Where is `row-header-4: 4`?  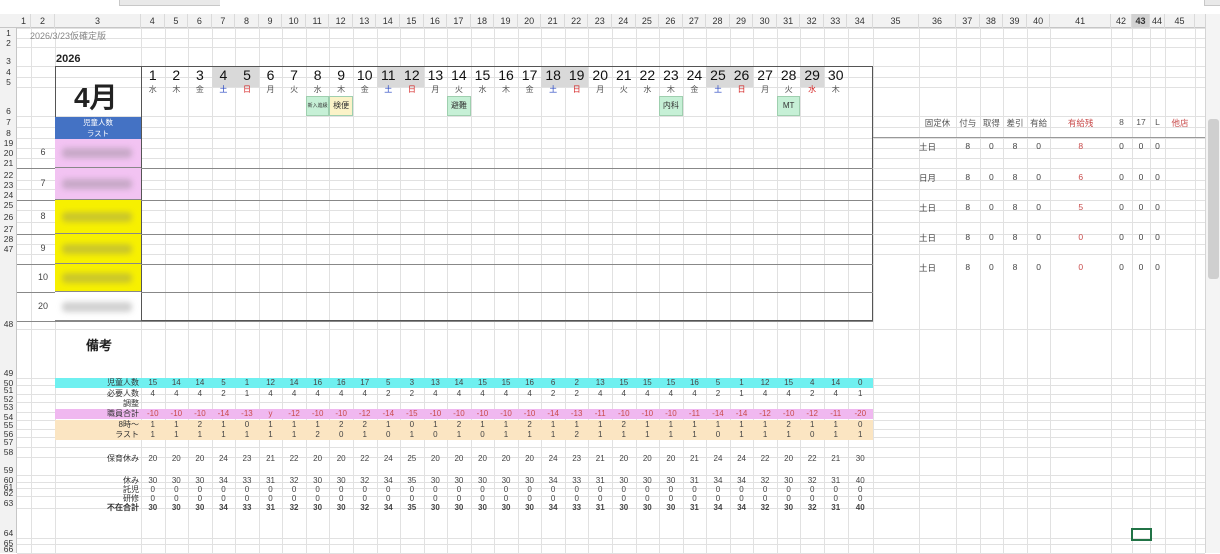
row-header-4: 4 is located at coordinates (8, 72).